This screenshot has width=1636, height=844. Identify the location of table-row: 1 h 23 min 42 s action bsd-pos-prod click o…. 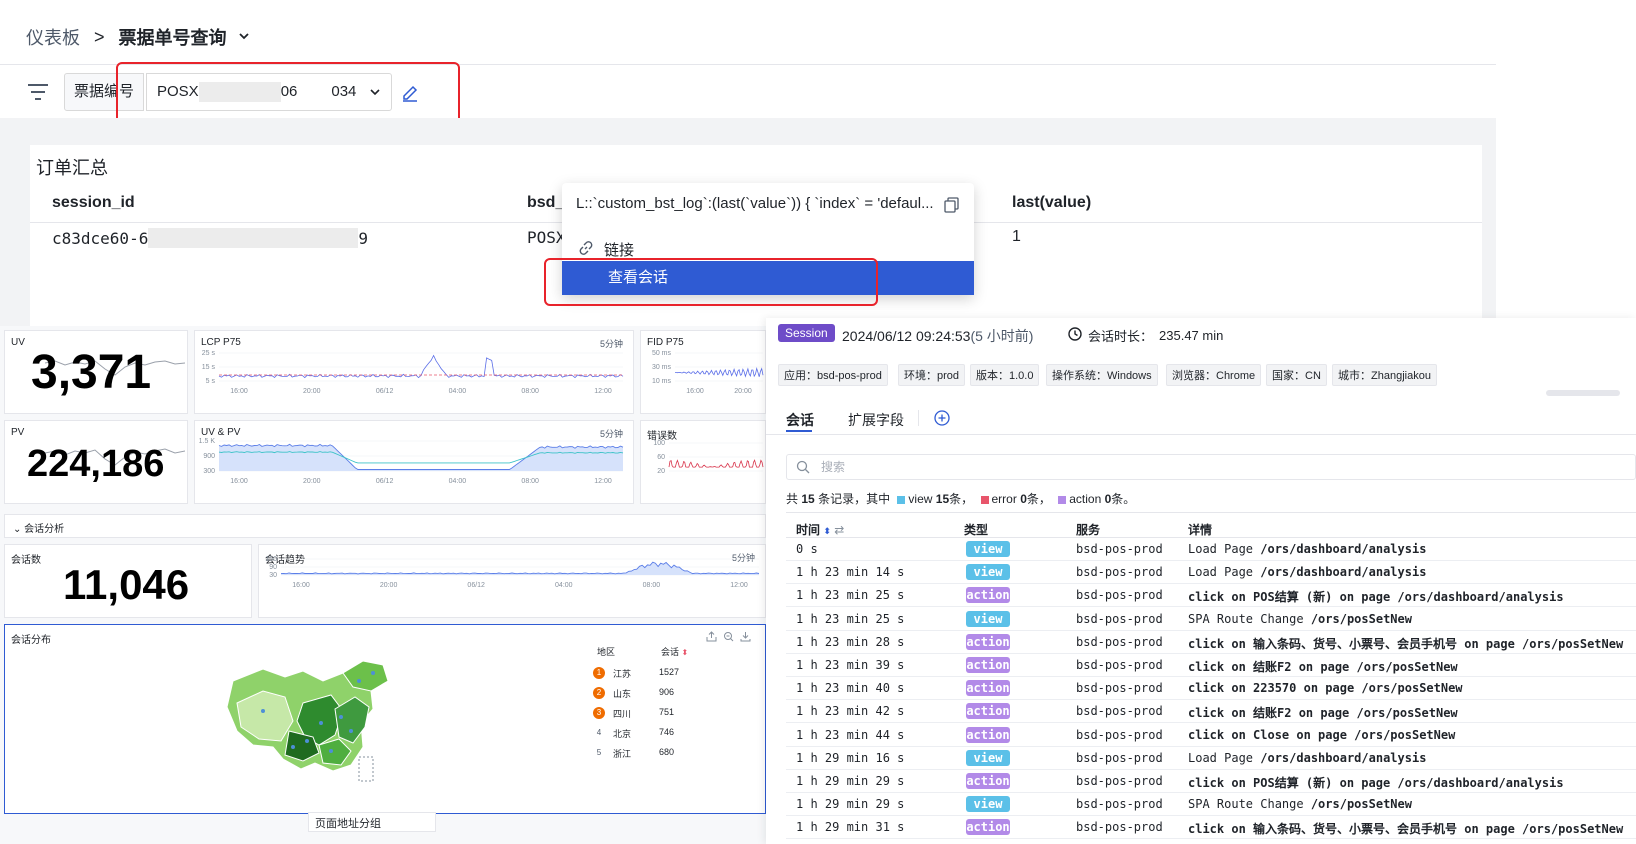
(1211, 712).